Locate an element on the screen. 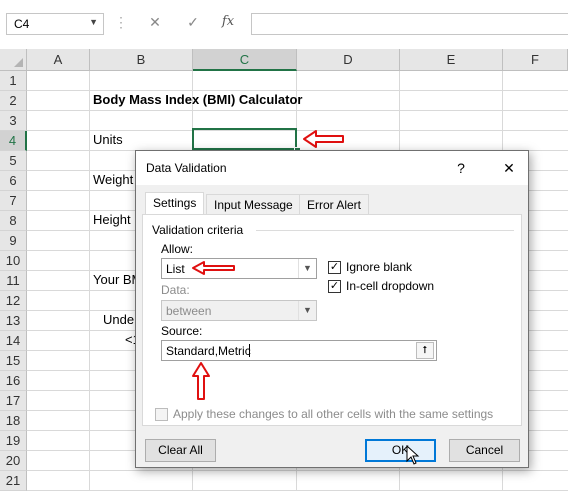 Image resolution: width=568 pixels, height=491 pixels. formula-bar-grip-icon: ⋮ is located at coordinates (121, 22).